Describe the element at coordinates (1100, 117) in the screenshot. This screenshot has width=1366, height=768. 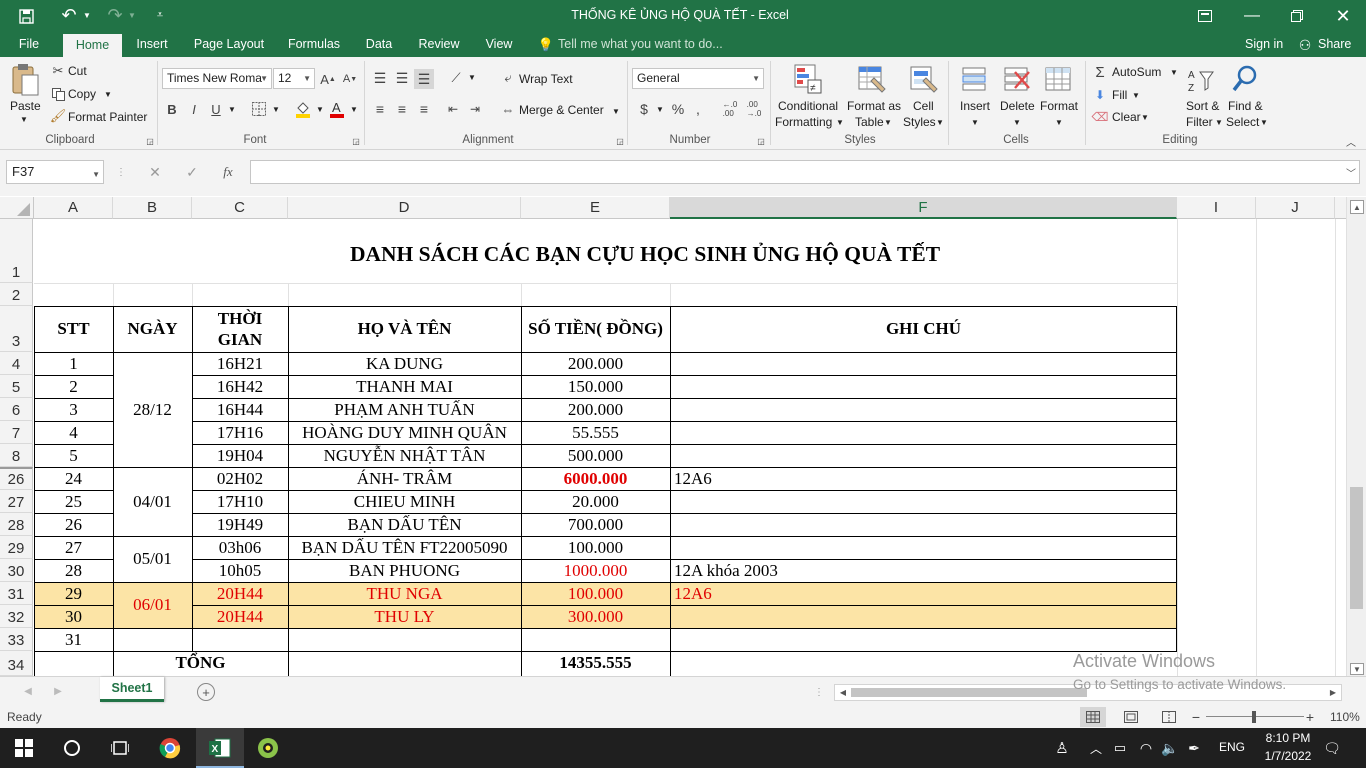
I see `eraser-icon: ⌫` at that location.